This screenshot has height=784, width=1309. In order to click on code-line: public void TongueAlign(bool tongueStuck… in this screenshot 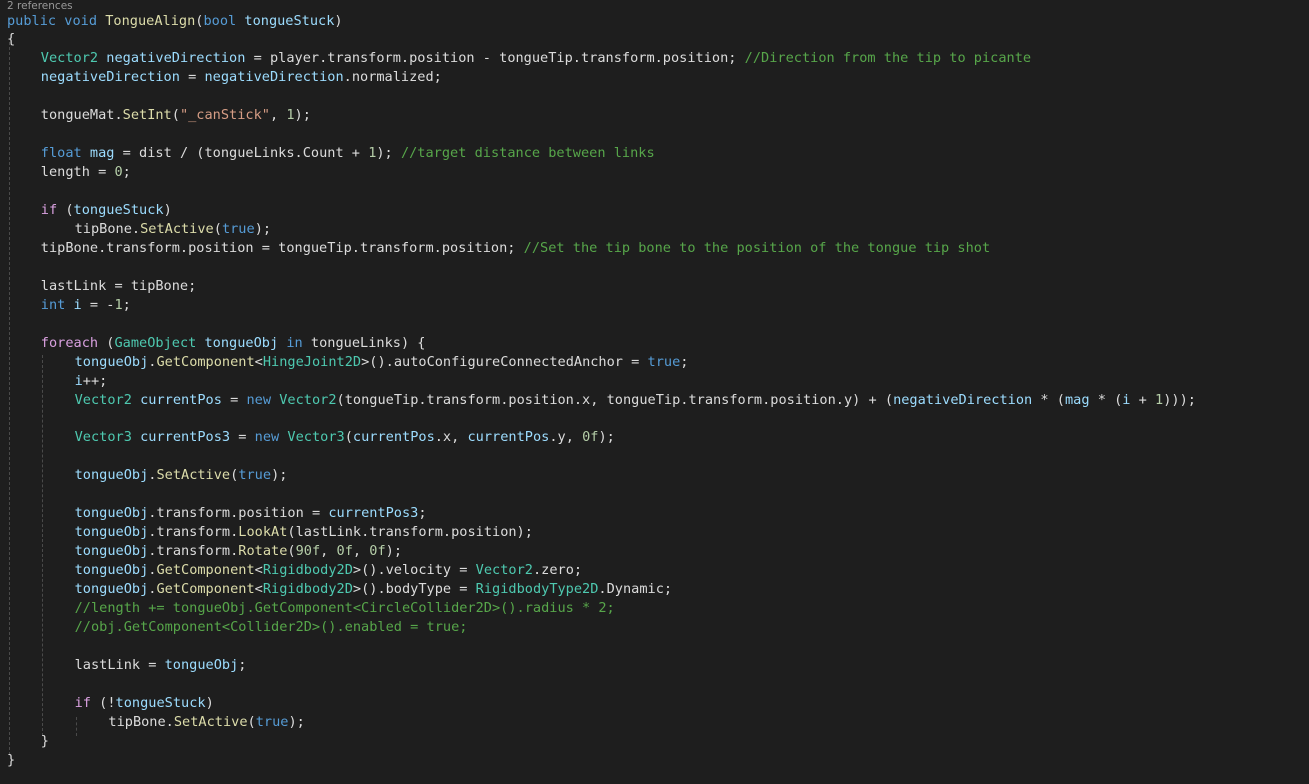, I will do `click(175, 21)`.